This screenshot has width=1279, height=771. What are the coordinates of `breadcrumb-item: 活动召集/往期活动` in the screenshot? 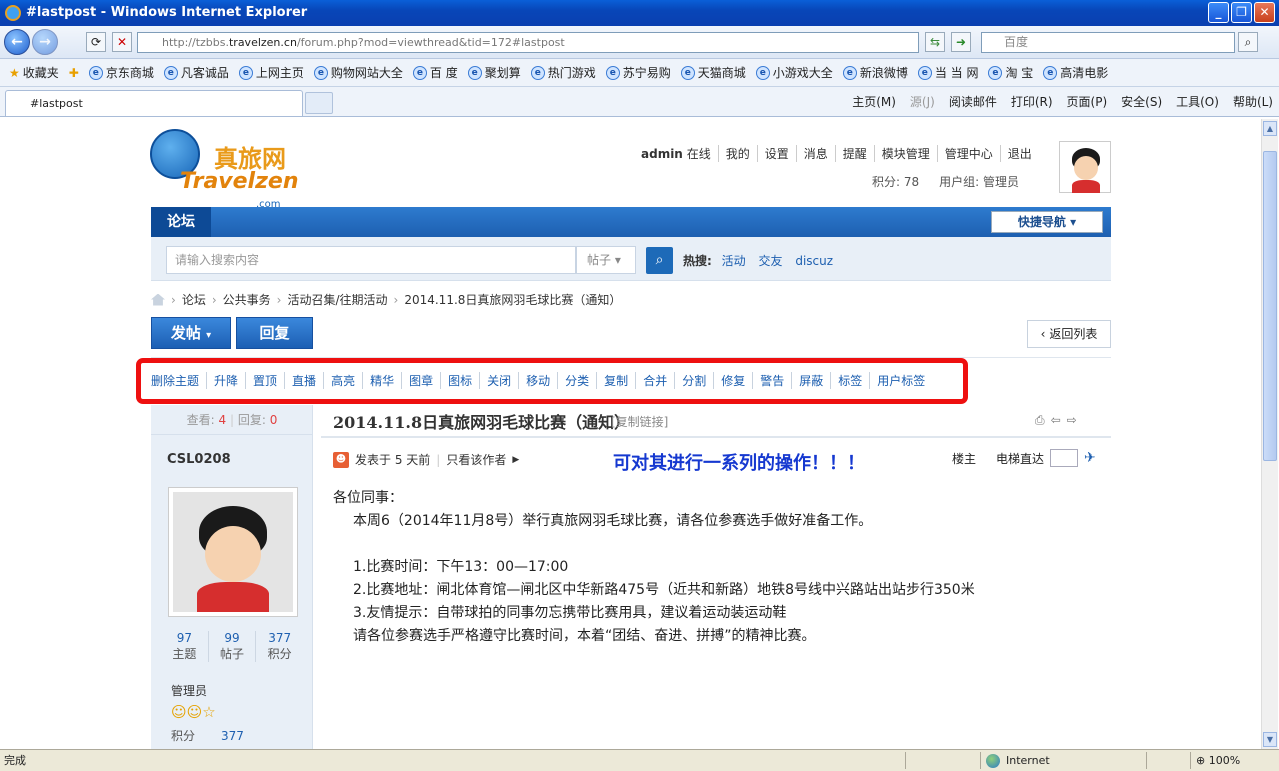 It's located at (337, 299).